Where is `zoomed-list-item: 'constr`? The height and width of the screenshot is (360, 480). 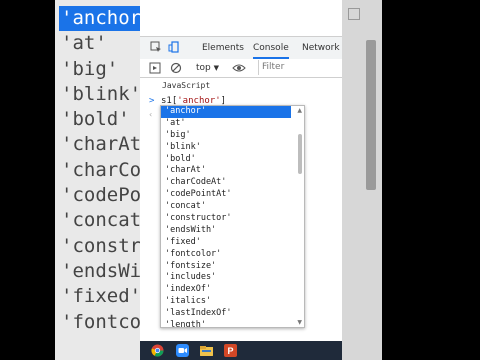
zoomed-list-item: 'constr is located at coordinates (100, 245).